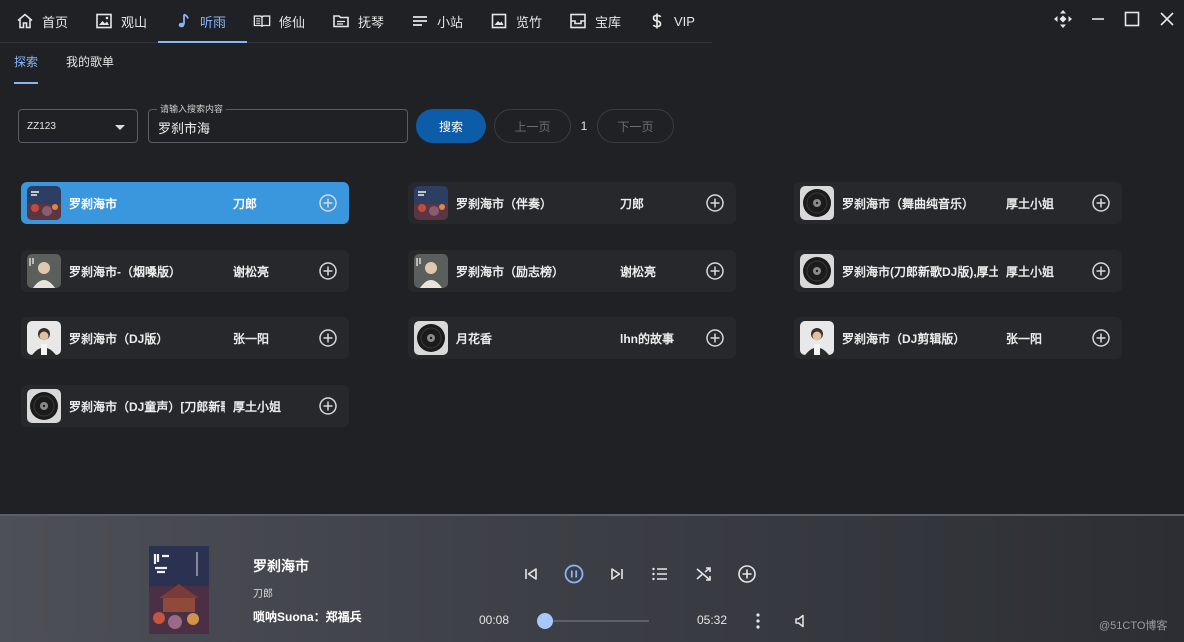 Image resolution: width=1184 pixels, height=642 pixels. Describe the element at coordinates (450, 22) in the screenshot. I see `nav-item-label: 小站` at that location.